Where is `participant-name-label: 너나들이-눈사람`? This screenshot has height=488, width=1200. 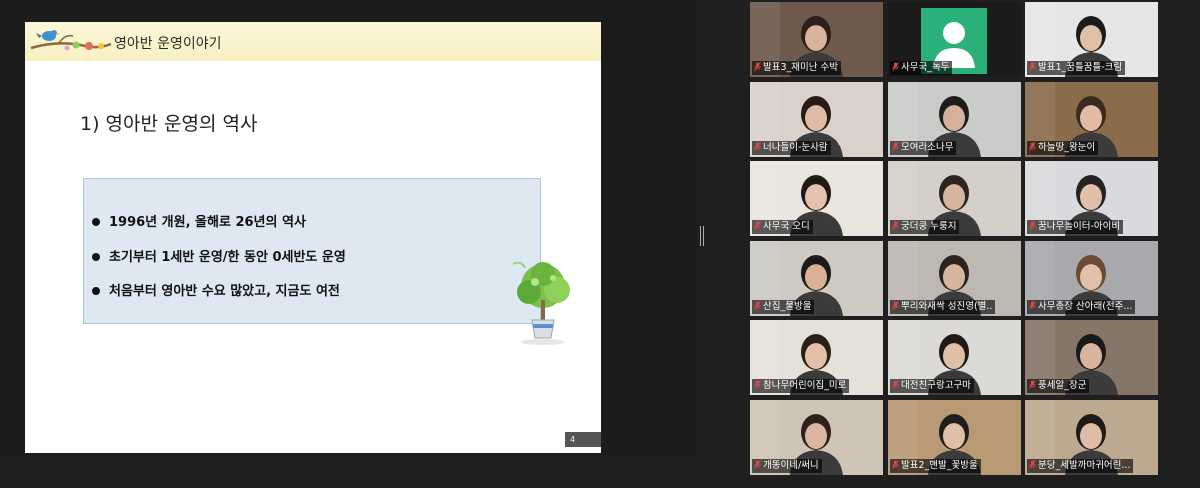 participant-name-label: 너나들이-눈사람 is located at coordinates (791, 148).